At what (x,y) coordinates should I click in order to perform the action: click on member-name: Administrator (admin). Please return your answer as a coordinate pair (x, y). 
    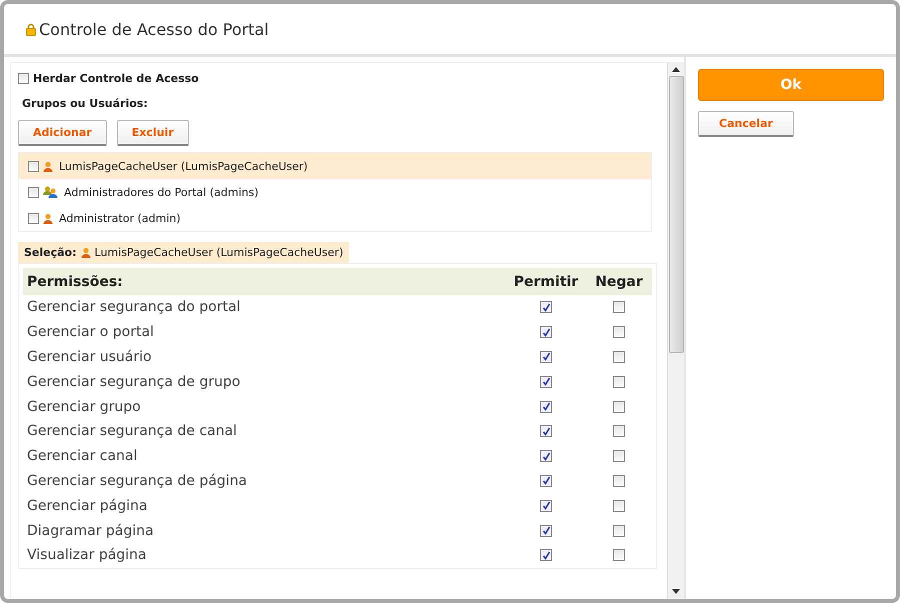
    Looking at the image, I should click on (120, 218).